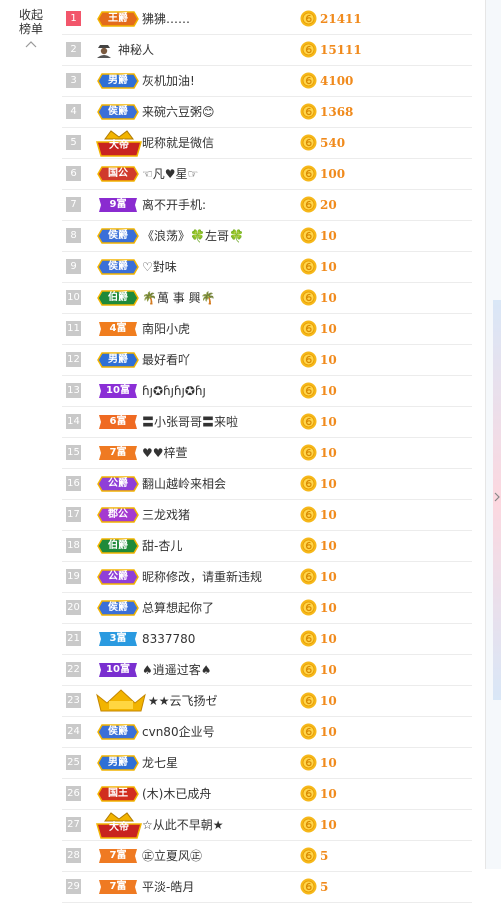  I want to click on leaderboard-row: 9 侯爵 ♡對味 10, so click(267, 267).